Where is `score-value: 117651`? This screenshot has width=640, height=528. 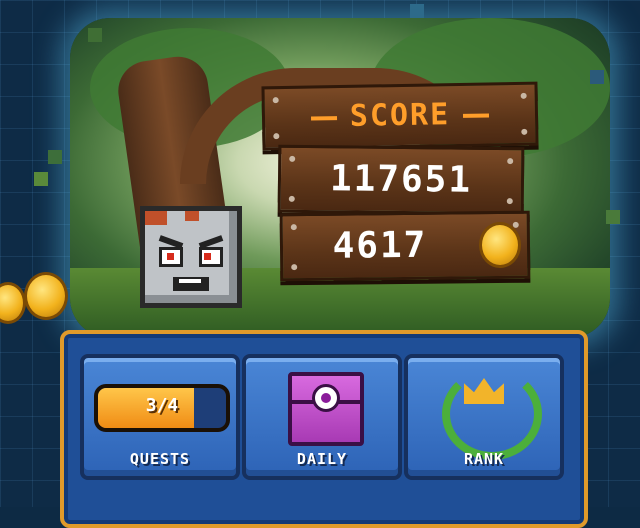 score-value: 117651 is located at coordinates (401, 179).